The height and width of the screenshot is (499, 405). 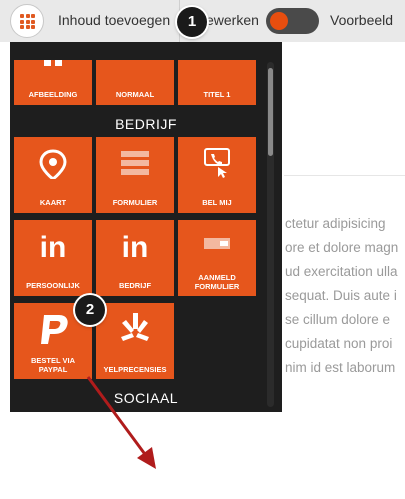 I want to click on annotation-arrow, so click(x=121, y=422).